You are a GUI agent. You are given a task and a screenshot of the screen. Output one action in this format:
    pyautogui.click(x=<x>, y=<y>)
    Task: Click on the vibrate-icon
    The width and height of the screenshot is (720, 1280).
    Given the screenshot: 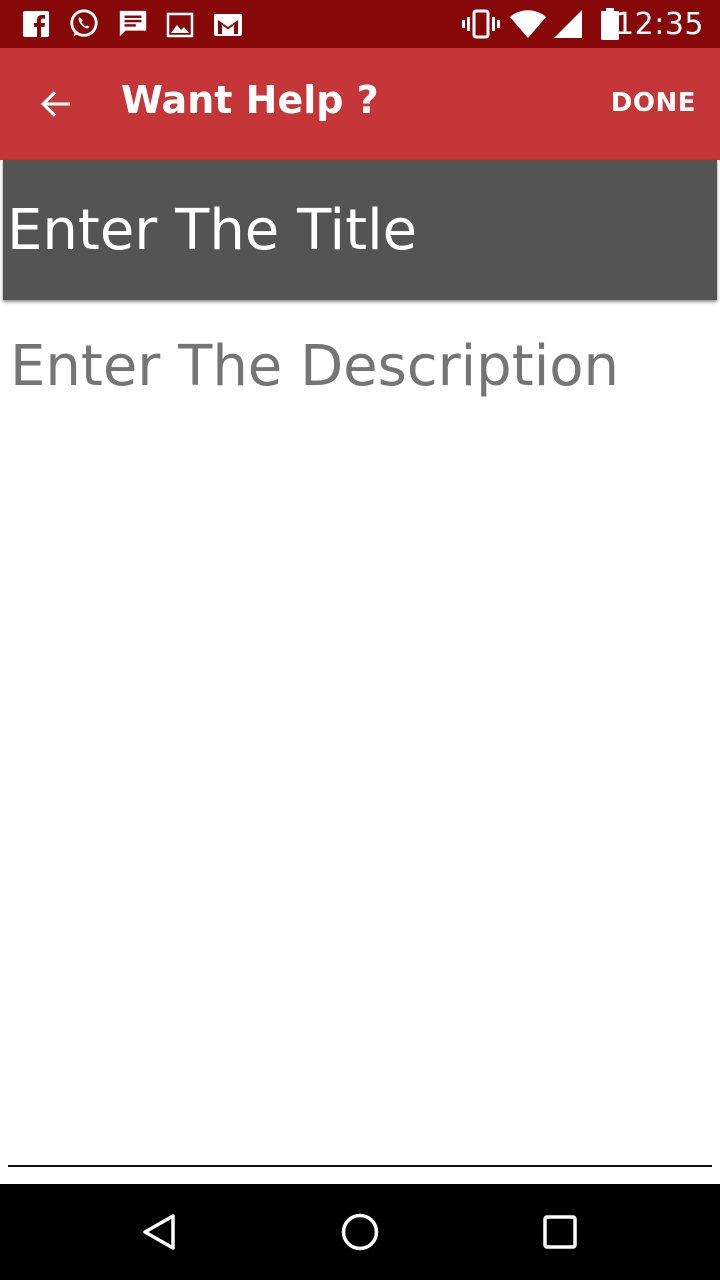 What is the action you would take?
    pyautogui.click(x=481, y=24)
    